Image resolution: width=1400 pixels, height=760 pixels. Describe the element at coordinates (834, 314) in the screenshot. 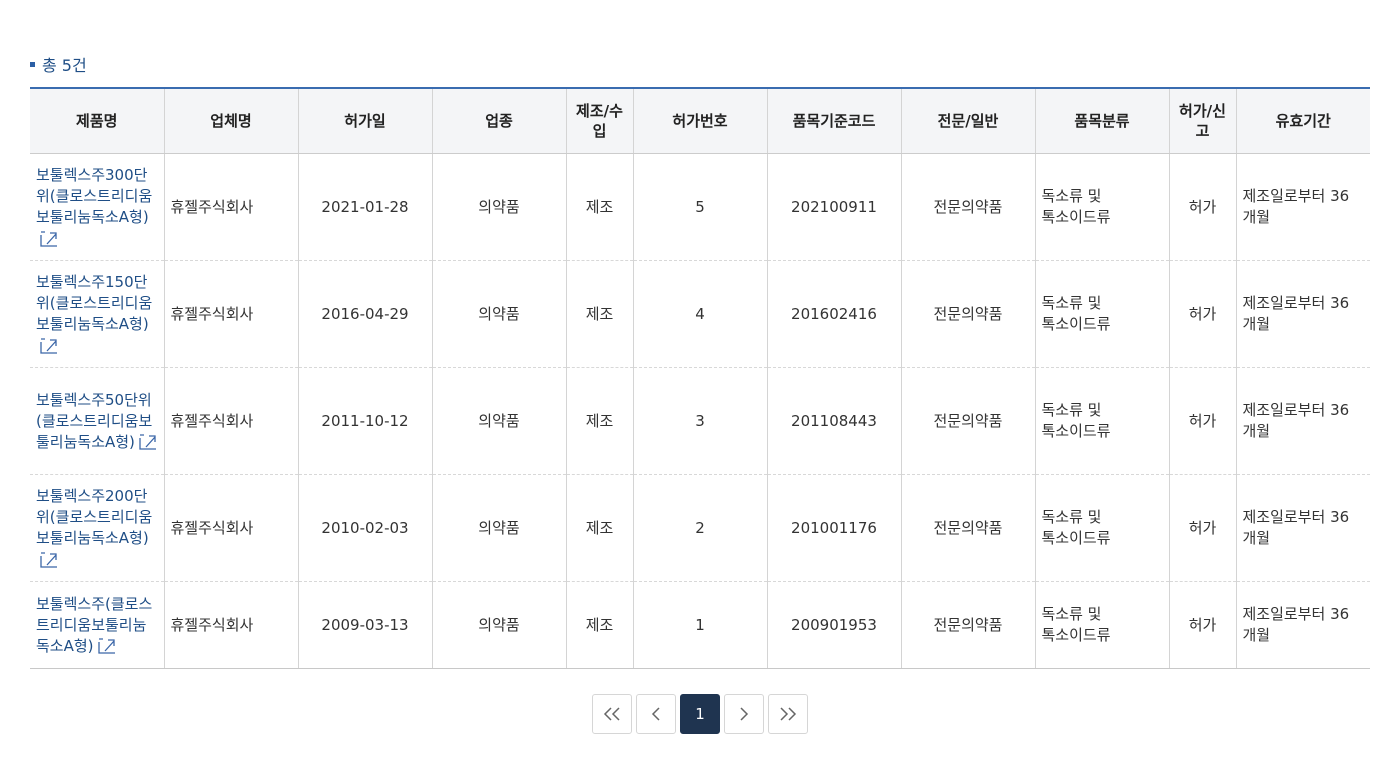

I see `cell-item-code: 201602416` at that location.